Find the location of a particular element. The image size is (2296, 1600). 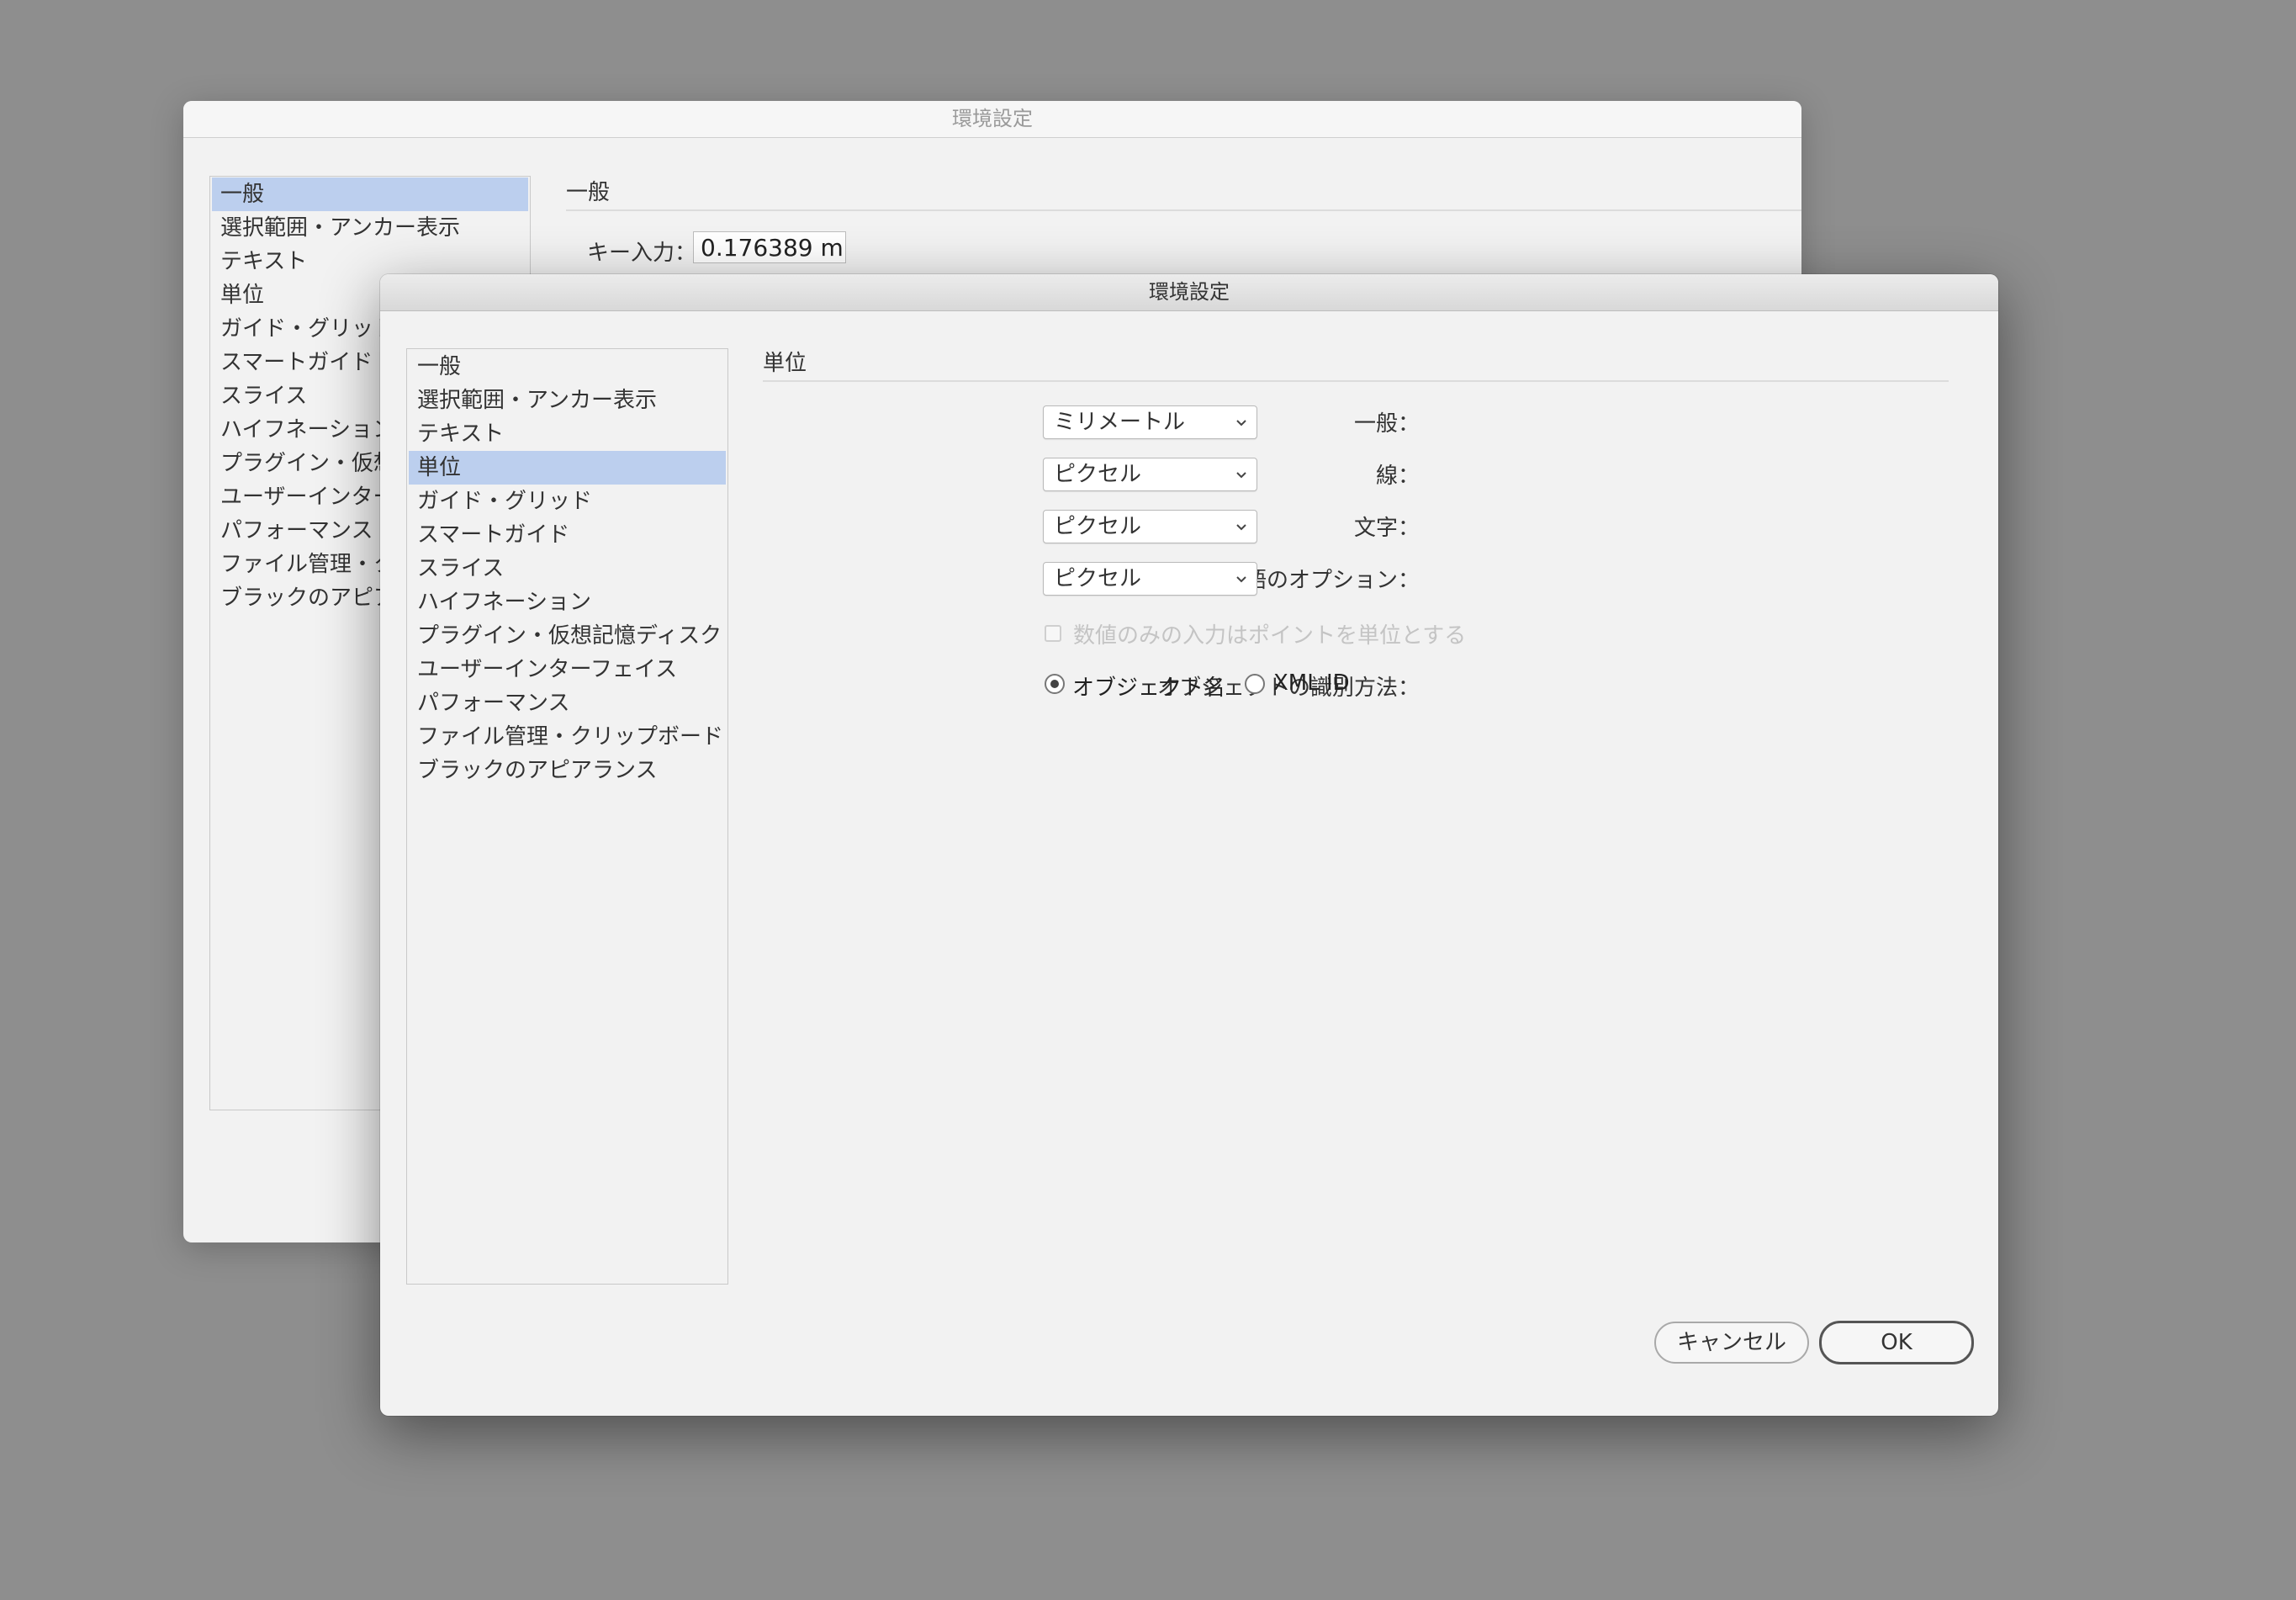

stroke-units-value: ピクセル is located at coordinates (1098, 474).